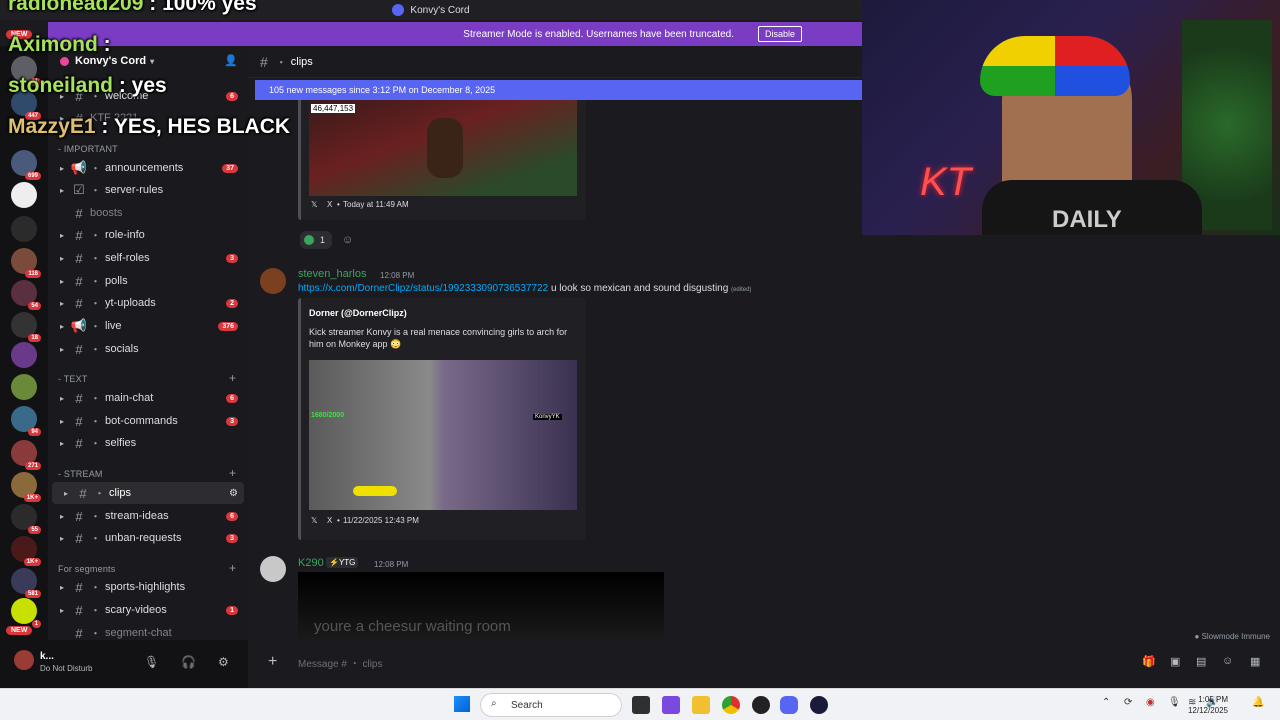 The height and width of the screenshot is (720, 1280). What do you see at coordinates (412, 626) in the screenshot?
I see `video-caption: youre a cheesur waiting room` at bounding box center [412, 626].